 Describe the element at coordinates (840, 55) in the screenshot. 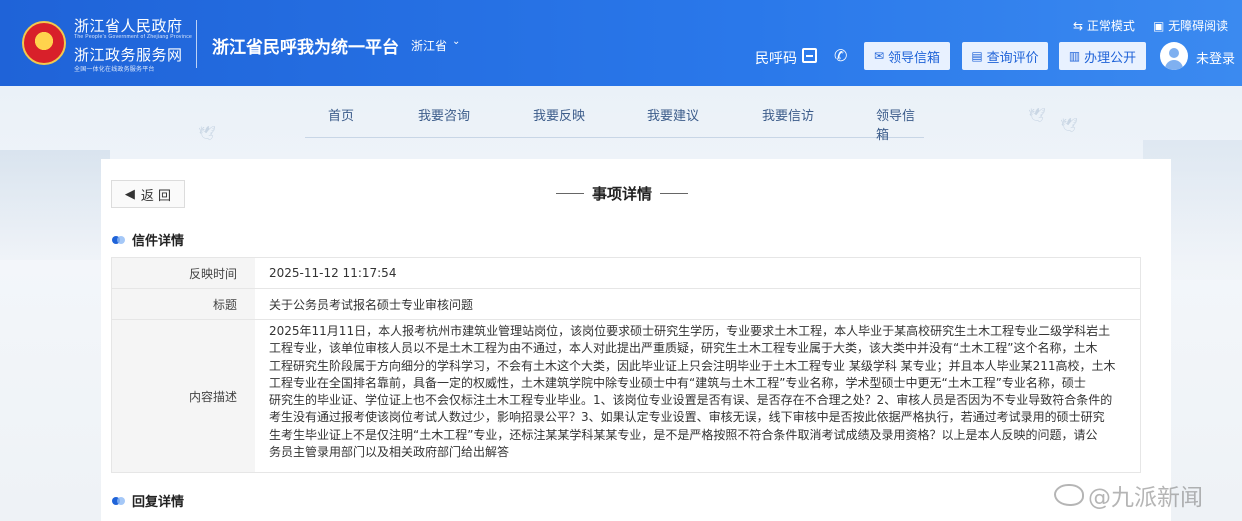

I see `phone-icon: ✆` at that location.